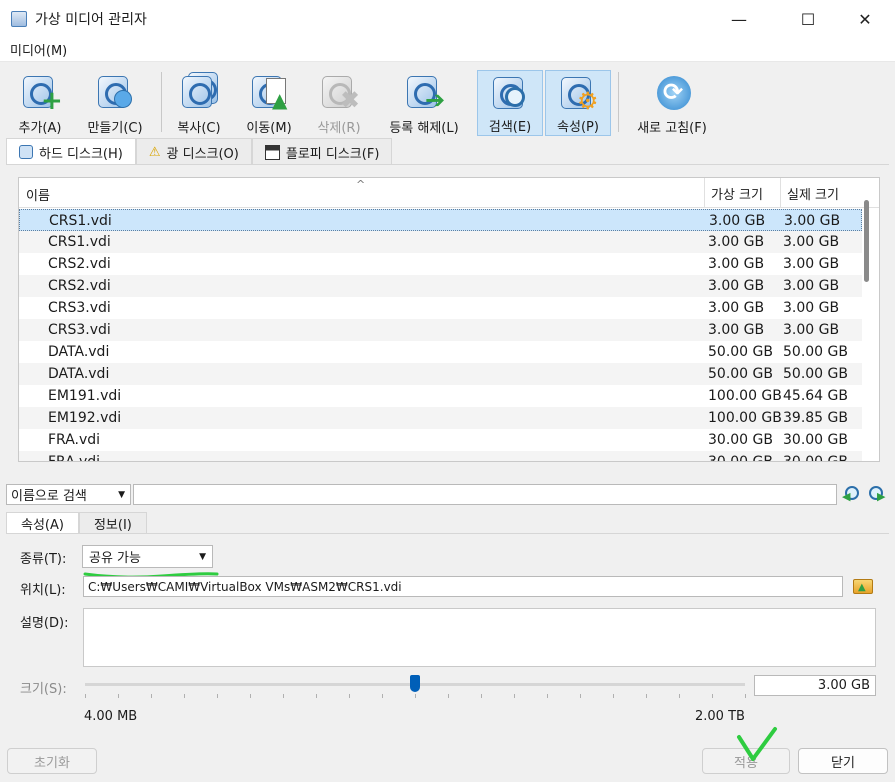 This screenshot has height=782, width=895. What do you see at coordinates (52, 761) in the screenshot?
I see `reset-button: 초기화` at bounding box center [52, 761].